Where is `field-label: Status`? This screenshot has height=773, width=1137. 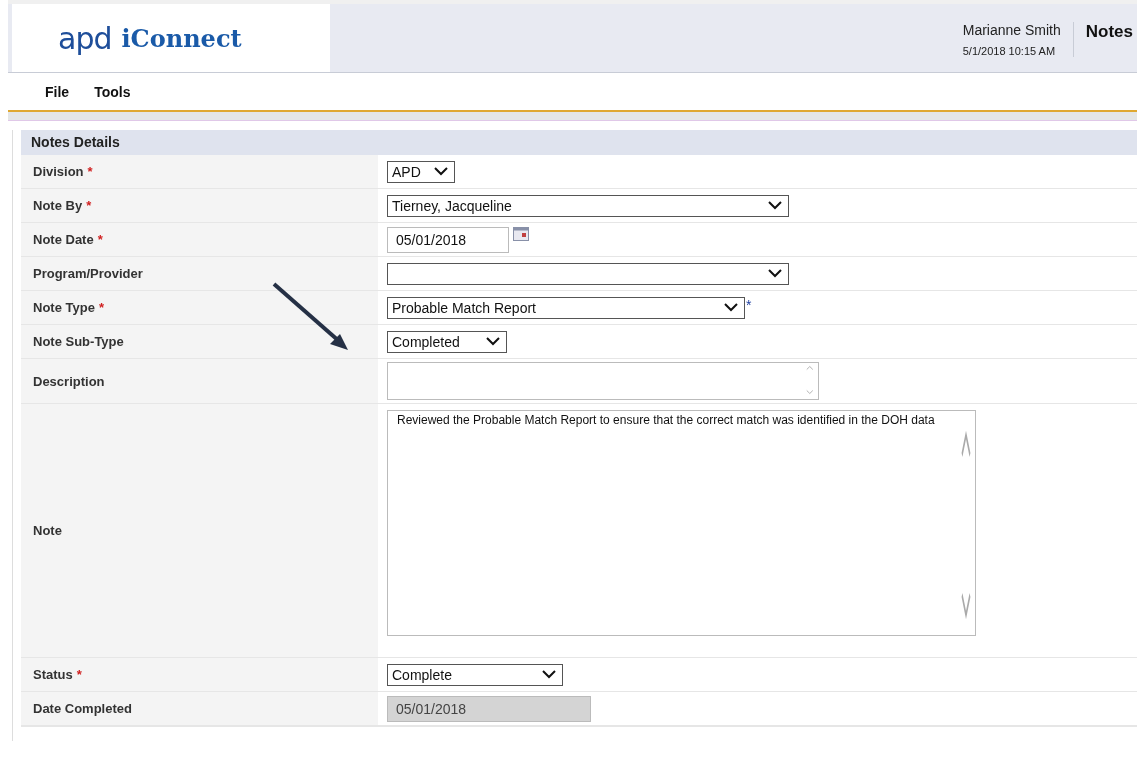
field-label: Status is located at coordinates (53, 674).